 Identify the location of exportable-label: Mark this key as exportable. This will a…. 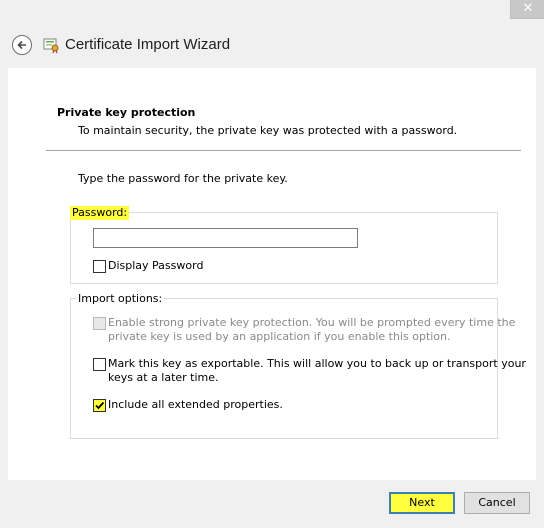
(317, 370).